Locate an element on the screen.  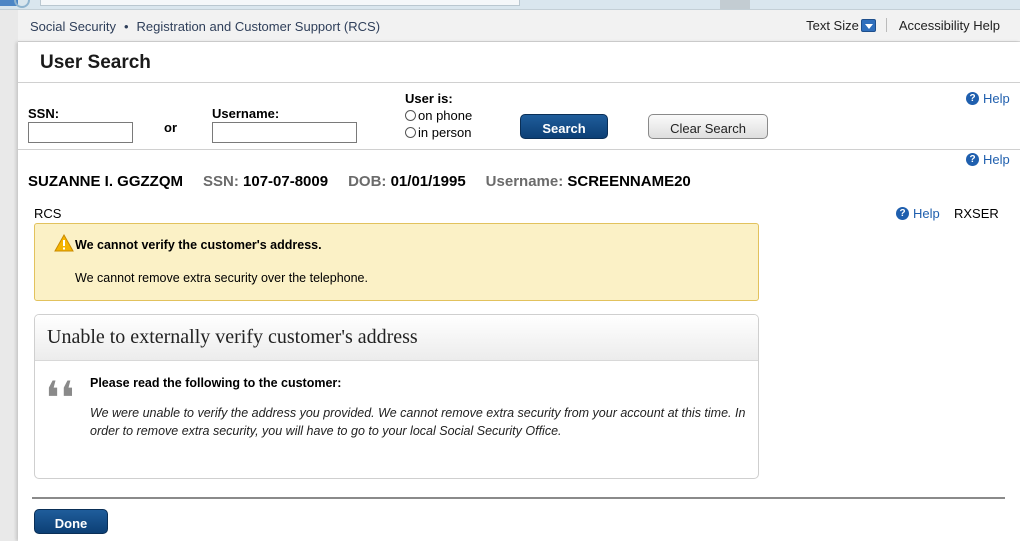
customer-name: SUZANNE I. GGZZQM is located at coordinates (105, 181).